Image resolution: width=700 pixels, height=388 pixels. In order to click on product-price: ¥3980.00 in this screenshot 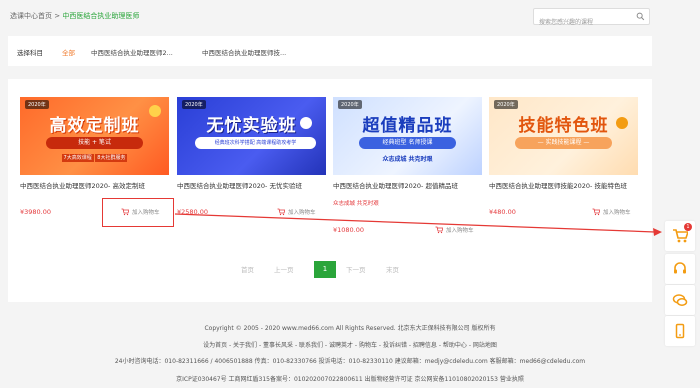, I will do `click(36, 212)`.